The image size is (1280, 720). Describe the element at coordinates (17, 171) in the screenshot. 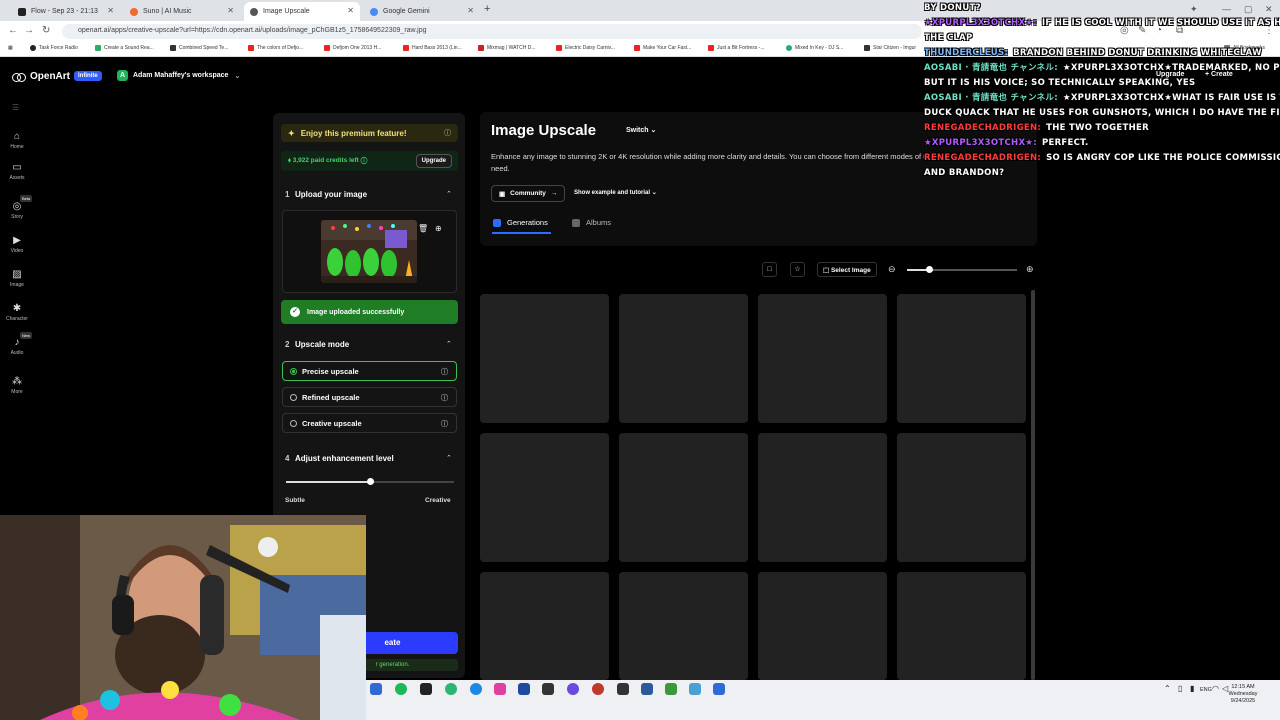

I see `nav-assets: ▭ Assets` at that location.